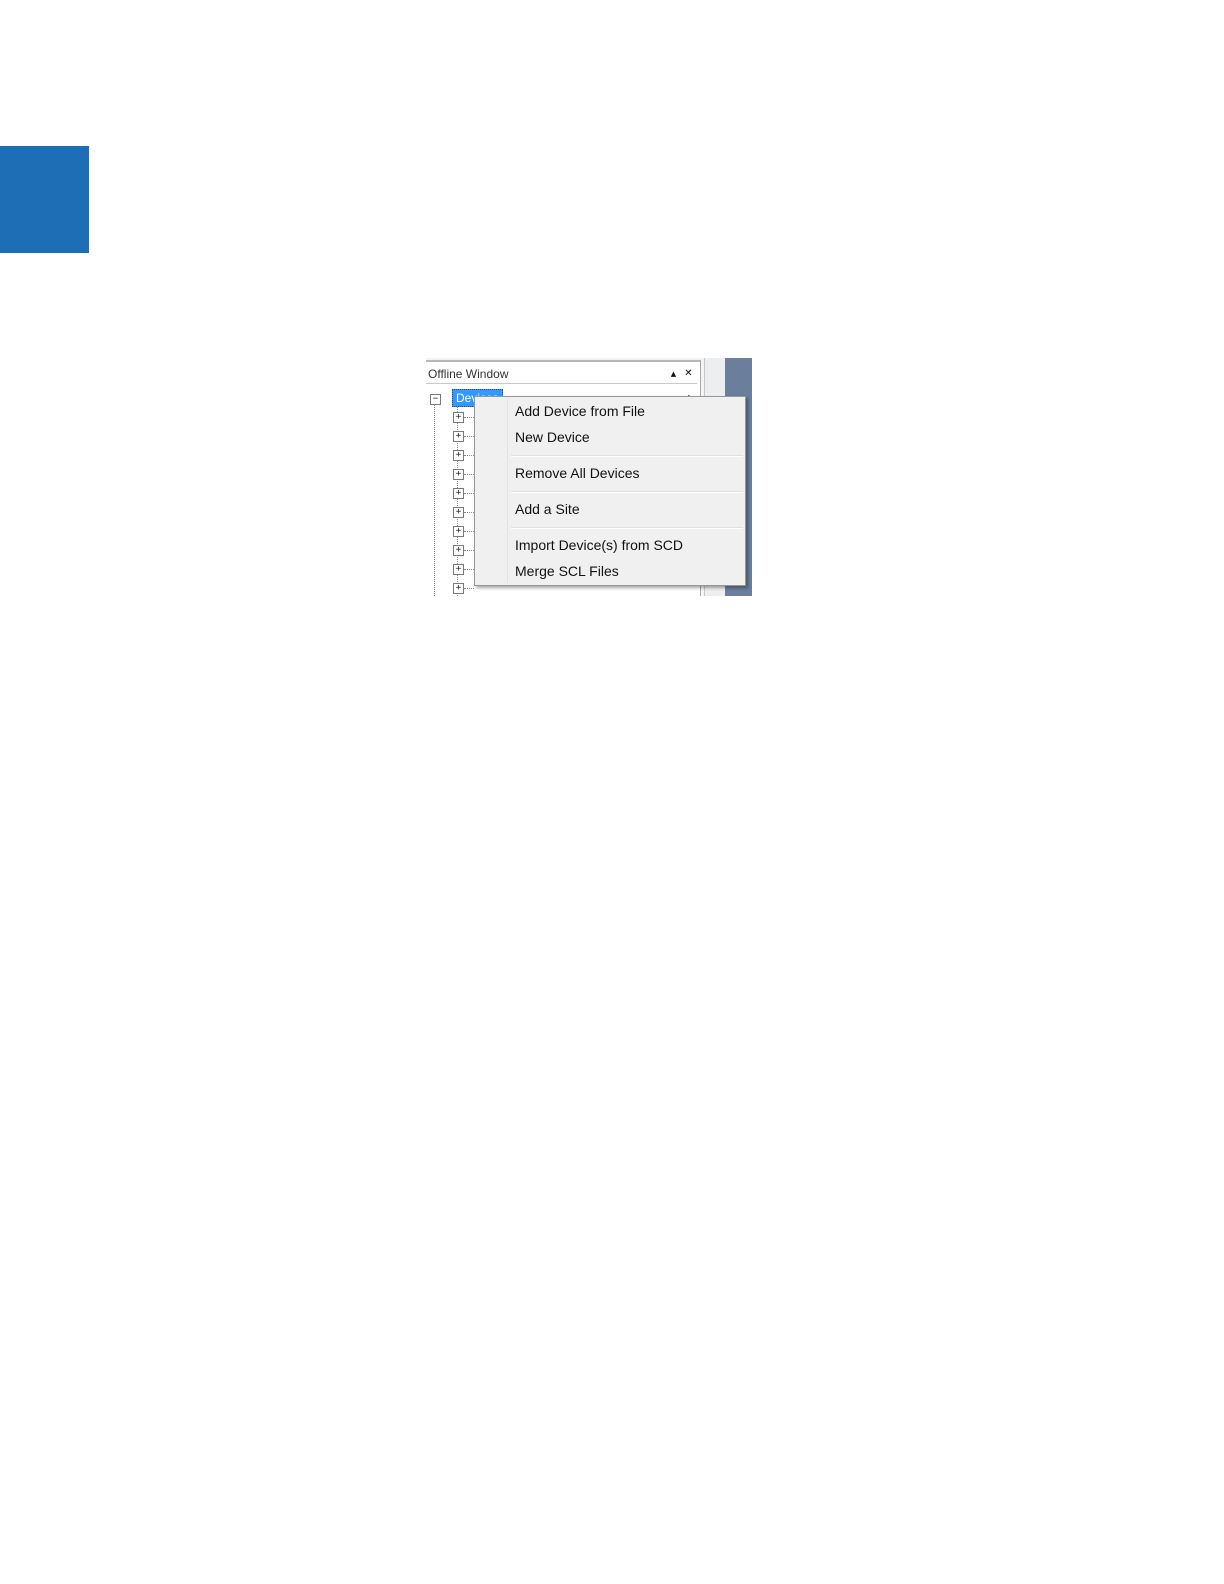 This screenshot has height=1584, width=1224. What do you see at coordinates (610, 437) in the screenshot?
I see `menu-item-new-device: New Device` at bounding box center [610, 437].